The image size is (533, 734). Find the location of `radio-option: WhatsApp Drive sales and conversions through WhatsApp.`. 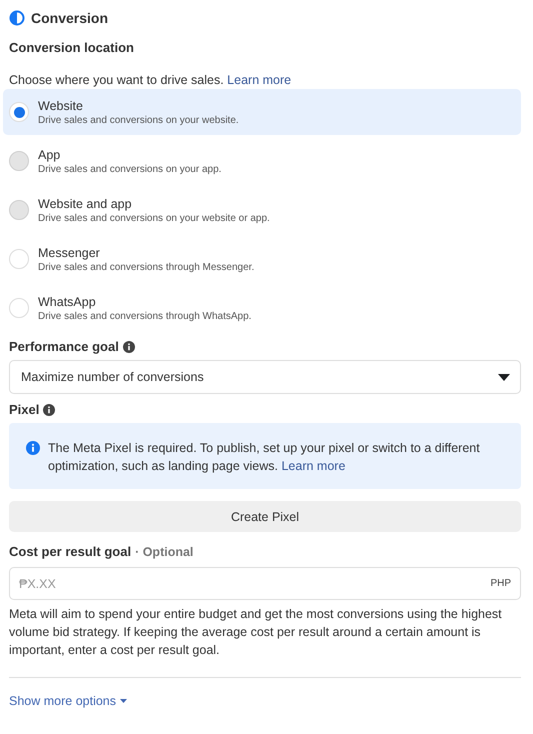

radio-option: WhatsApp Drive sales and conversions through WhatsApp. is located at coordinates (262, 308).